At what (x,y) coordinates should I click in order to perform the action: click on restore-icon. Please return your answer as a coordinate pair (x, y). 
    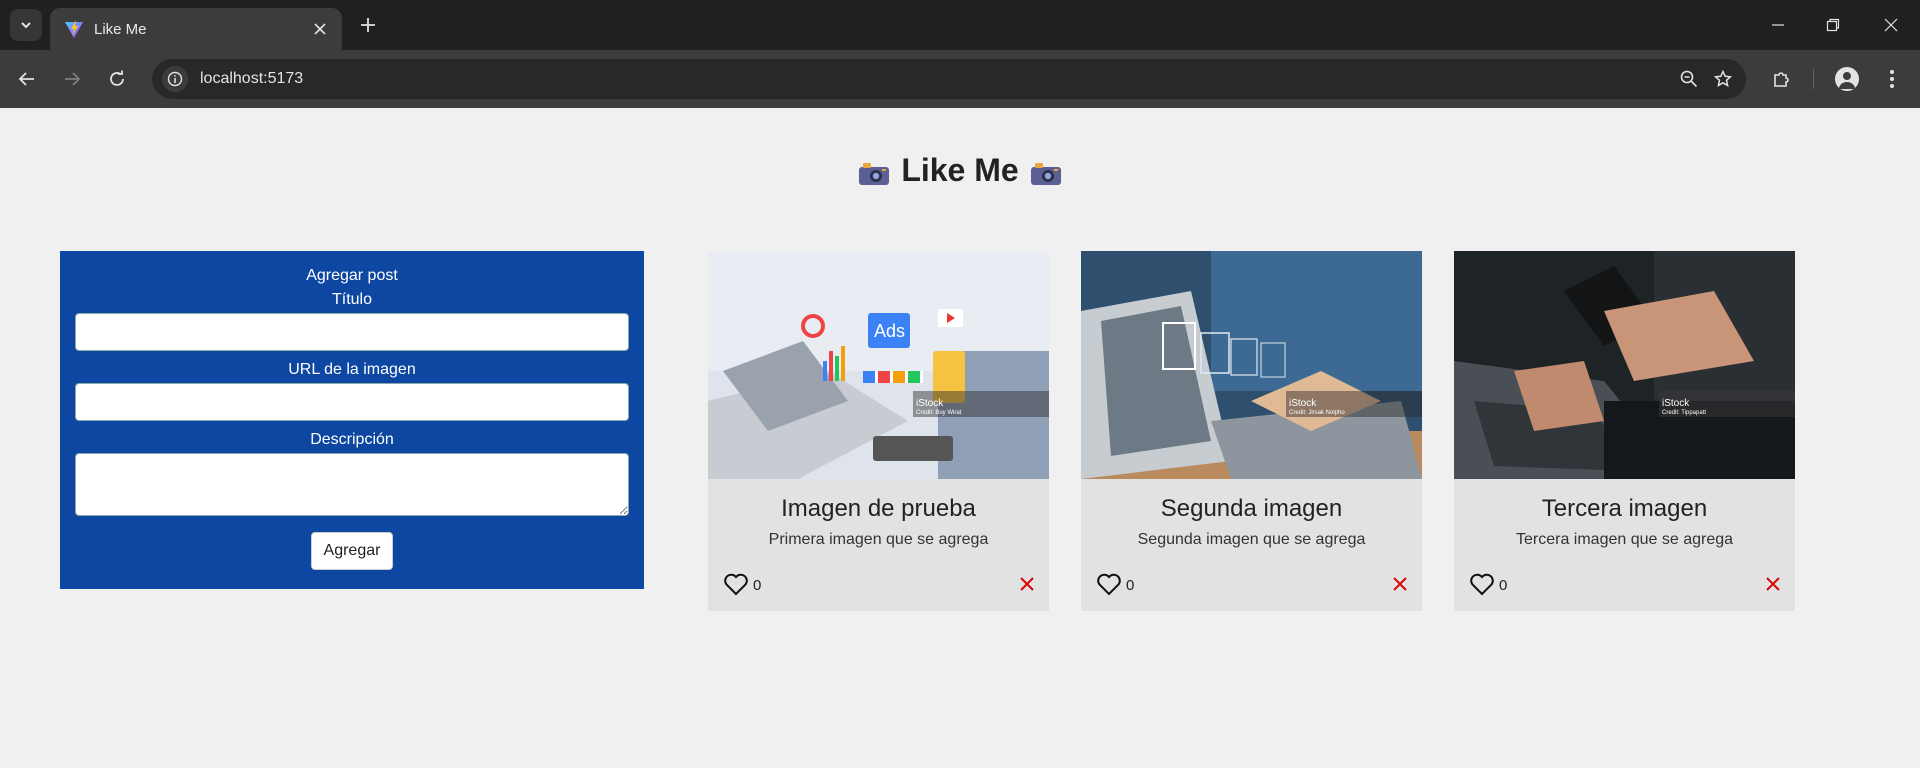
    Looking at the image, I should click on (1833, 25).